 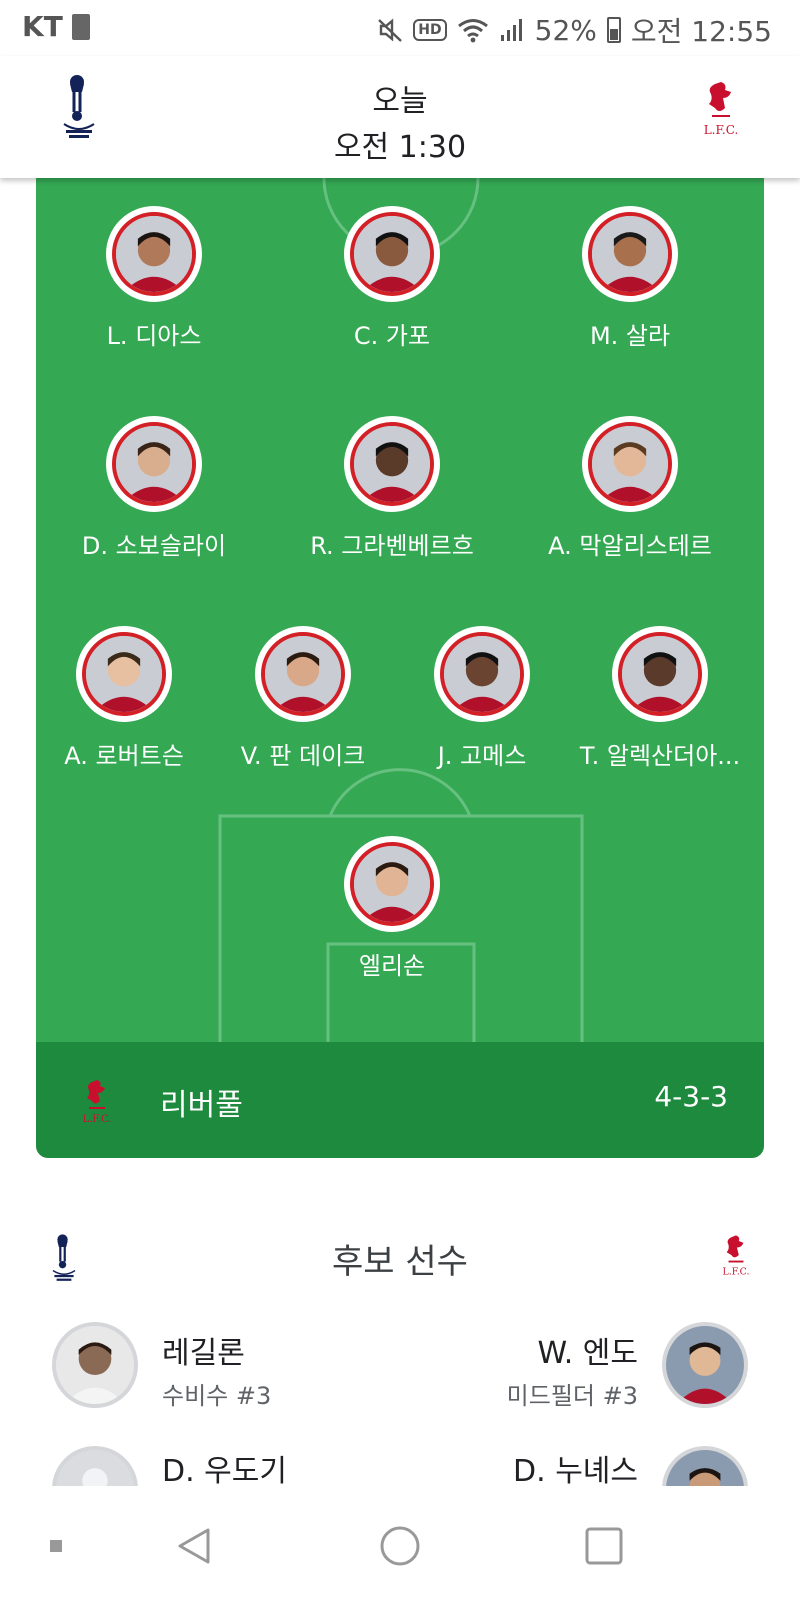 What do you see at coordinates (194, 1546) in the screenshot?
I see `back-icon` at bounding box center [194, 1546].